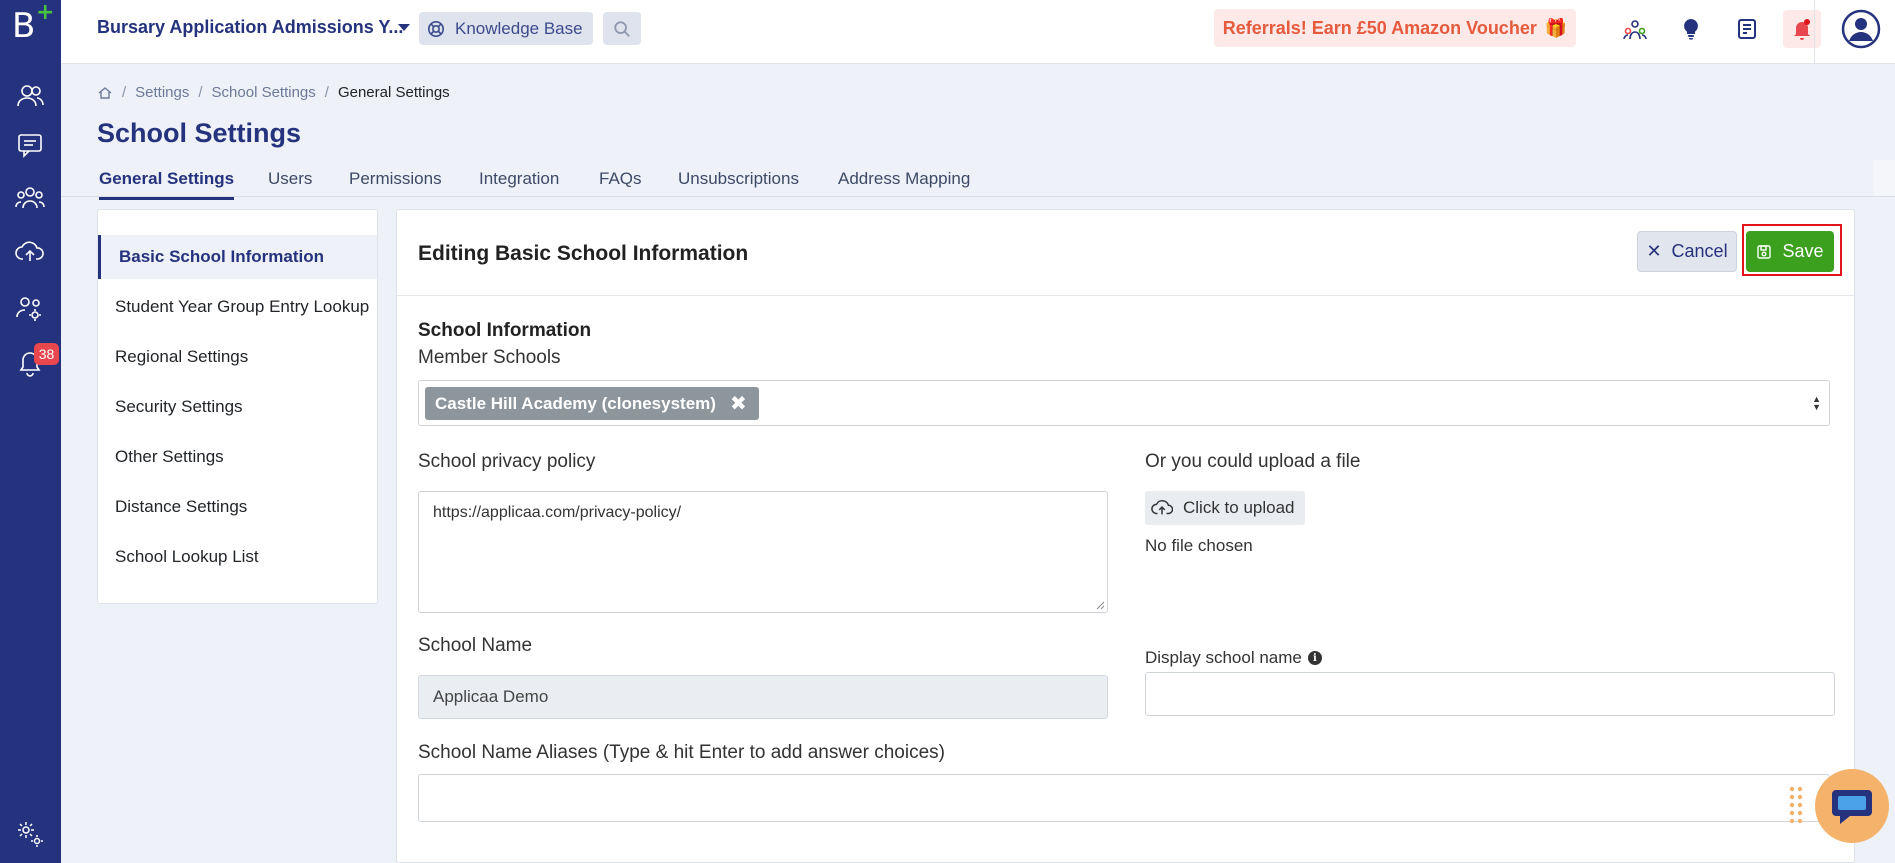 The image size is (1895, 863). What do you see at coordinates (404, 27) in the screenshot?
I see `caret-down-icon` at bounding box center [404, 27].